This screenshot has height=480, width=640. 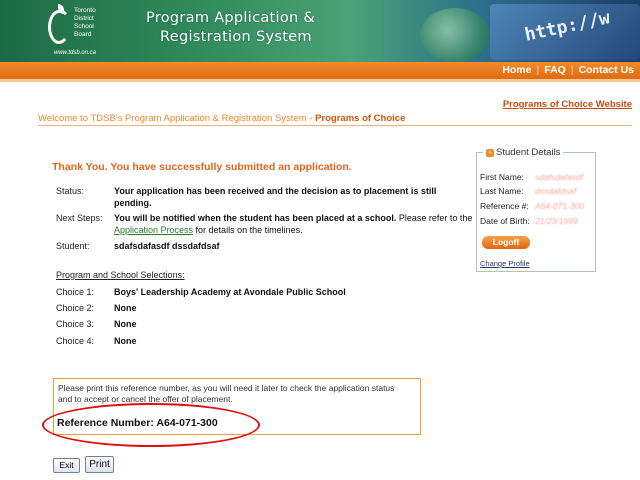 I want to click on divider, so click(x=335, y=125).